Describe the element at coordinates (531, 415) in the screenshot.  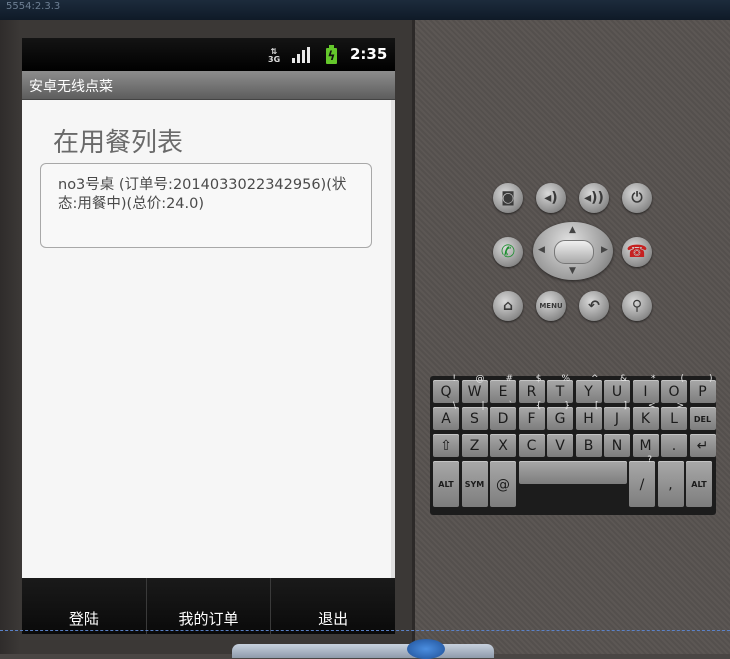
I see `key-f: F{` at that location.